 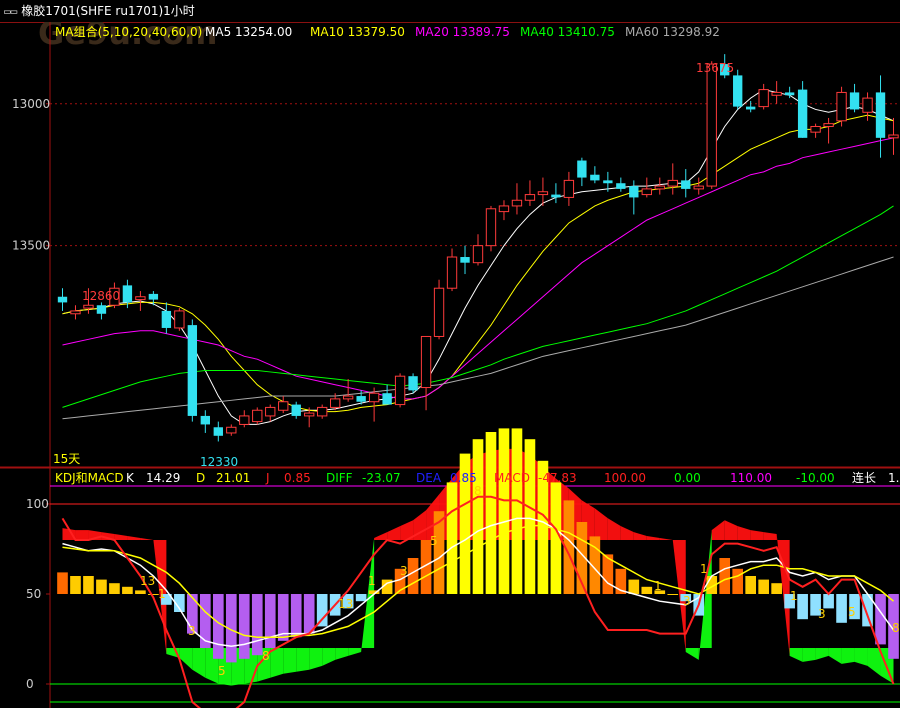 What do you see at coordinates (357, 32) in the screenshot?
I see `legend-ma10: MA10 13379.50` at bounding box center [357, 32].